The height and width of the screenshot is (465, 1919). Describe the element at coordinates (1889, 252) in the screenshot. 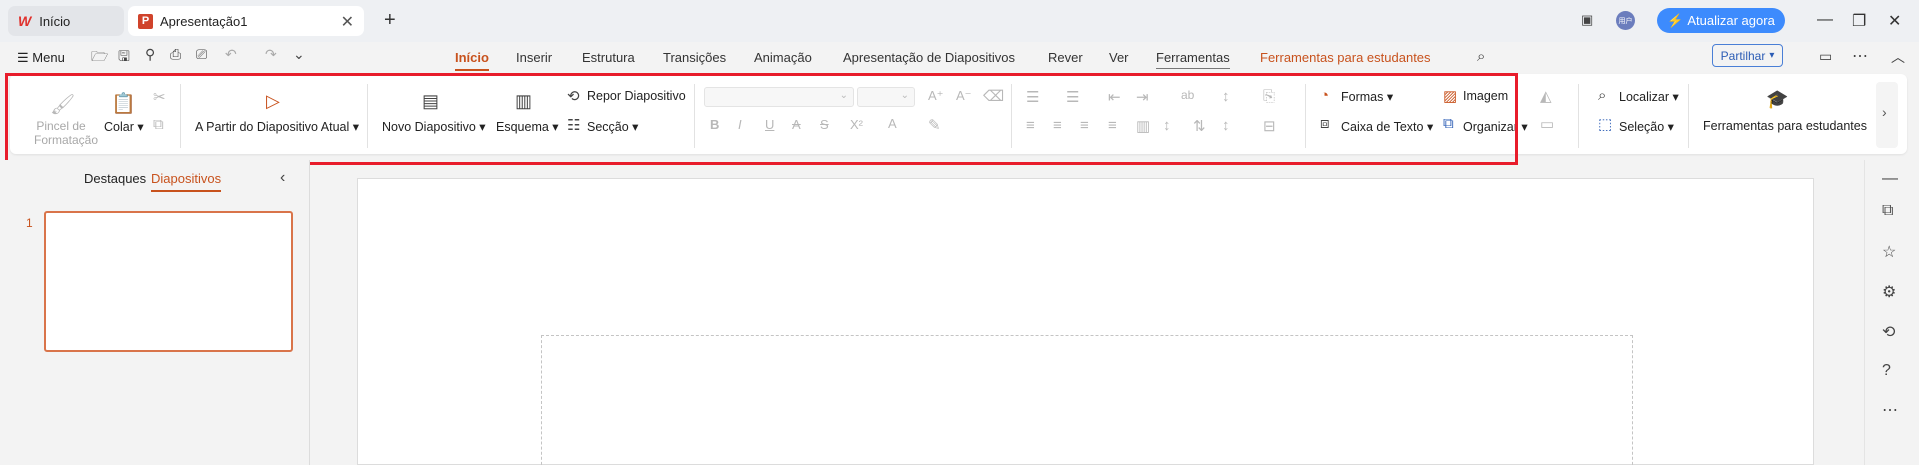

I see `star-icon: ☆` at that location.